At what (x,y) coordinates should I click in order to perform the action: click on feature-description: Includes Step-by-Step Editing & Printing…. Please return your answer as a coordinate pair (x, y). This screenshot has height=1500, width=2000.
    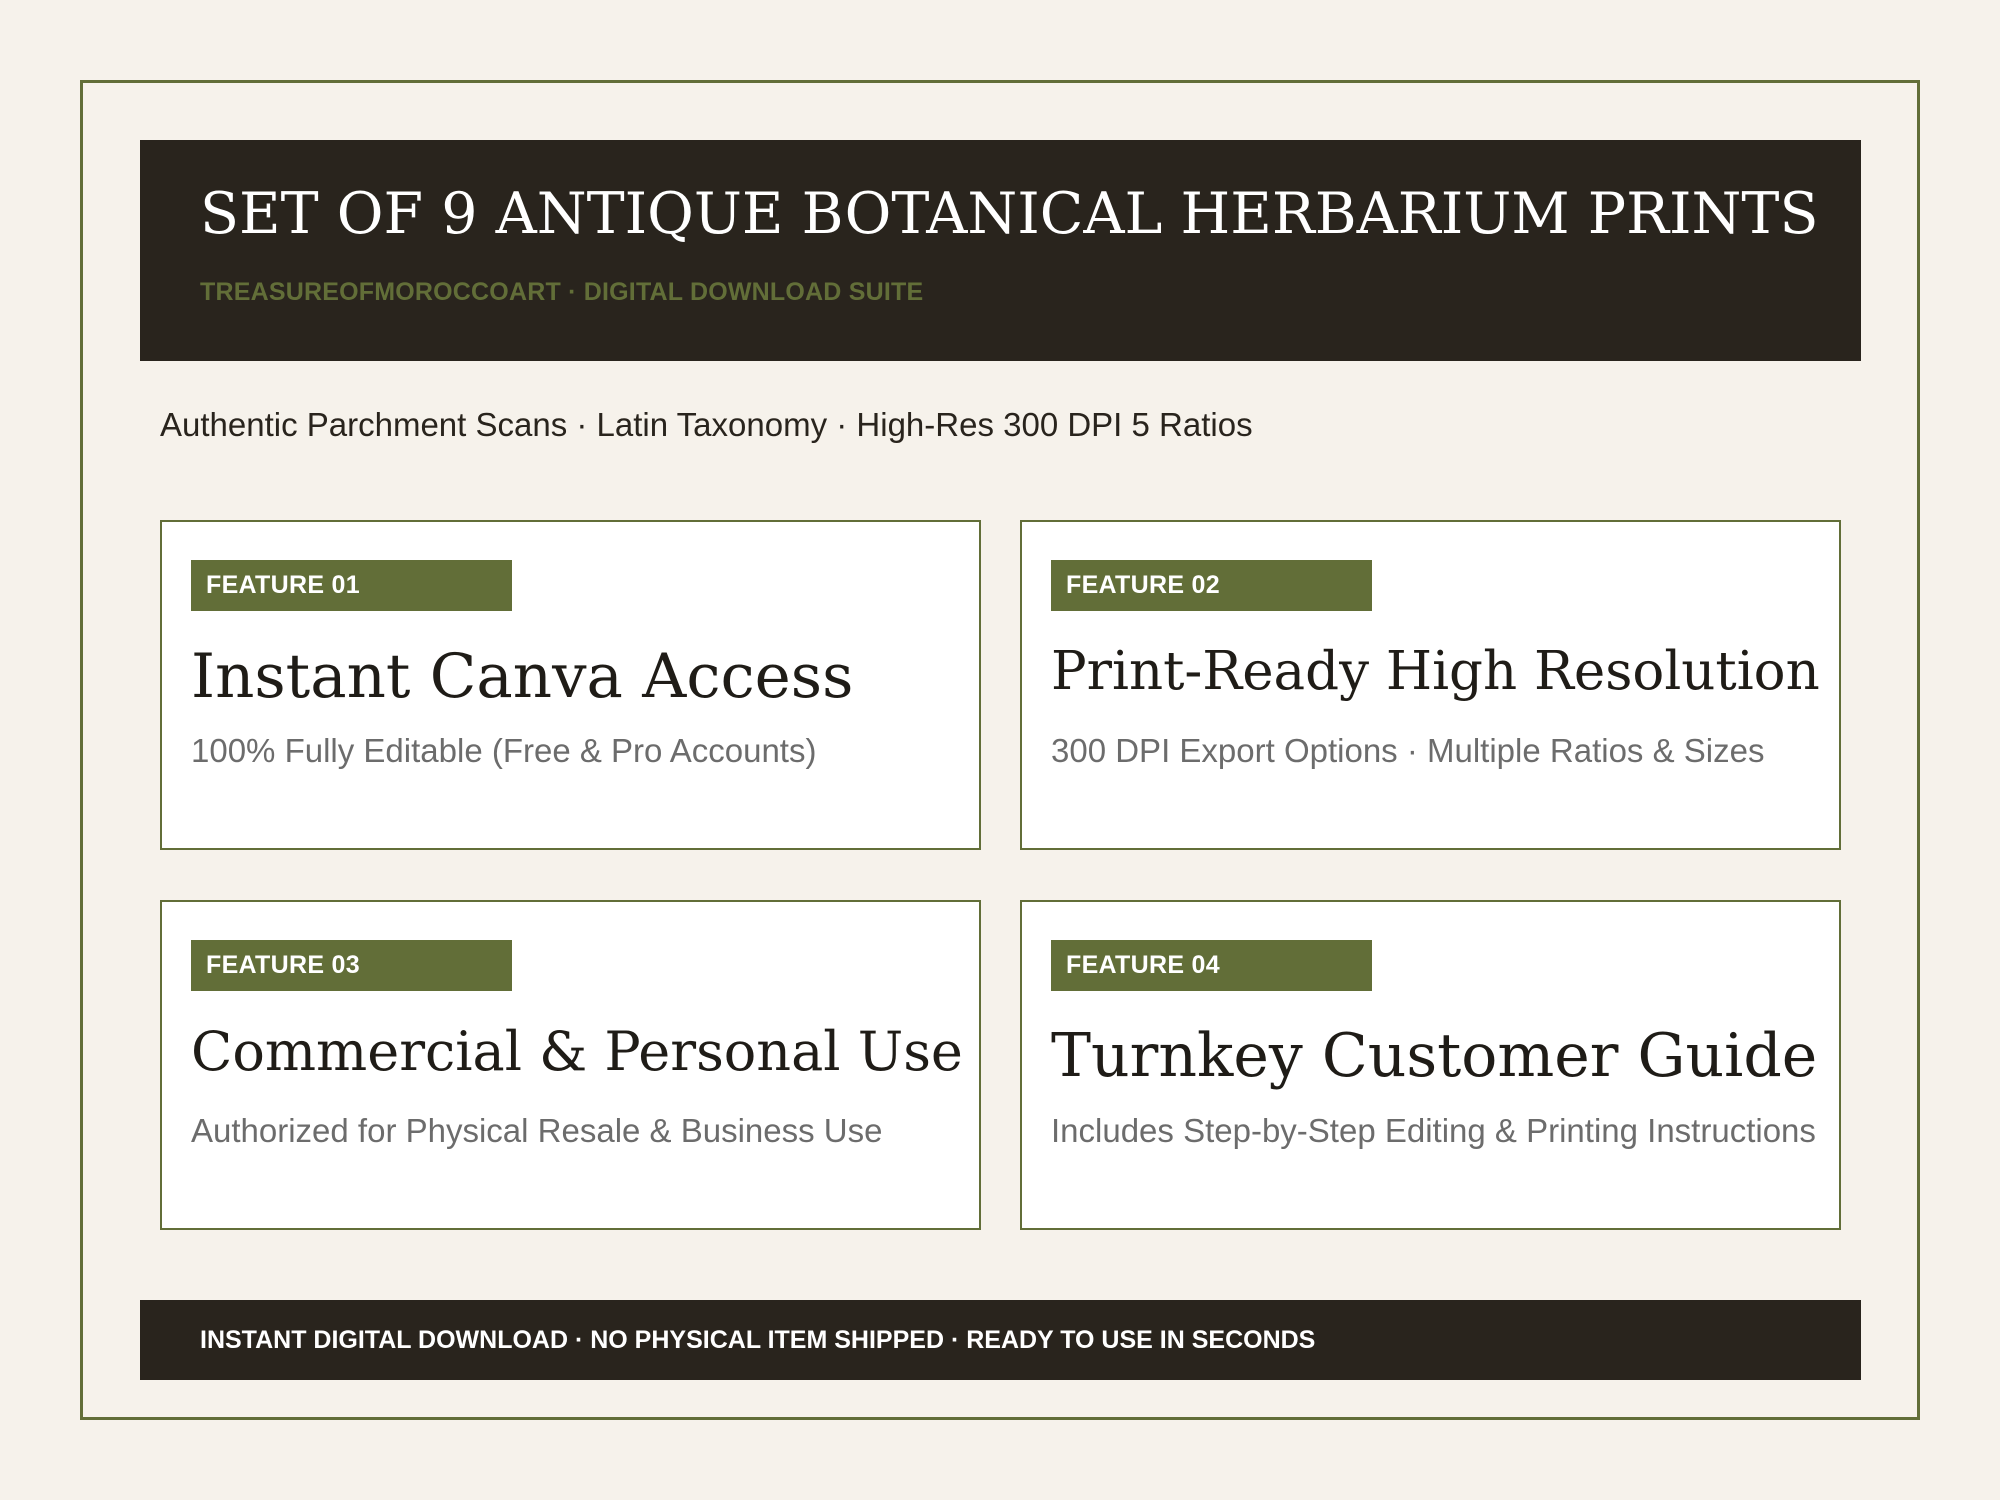
    Looking at the image, I should click on (1433, 1130).